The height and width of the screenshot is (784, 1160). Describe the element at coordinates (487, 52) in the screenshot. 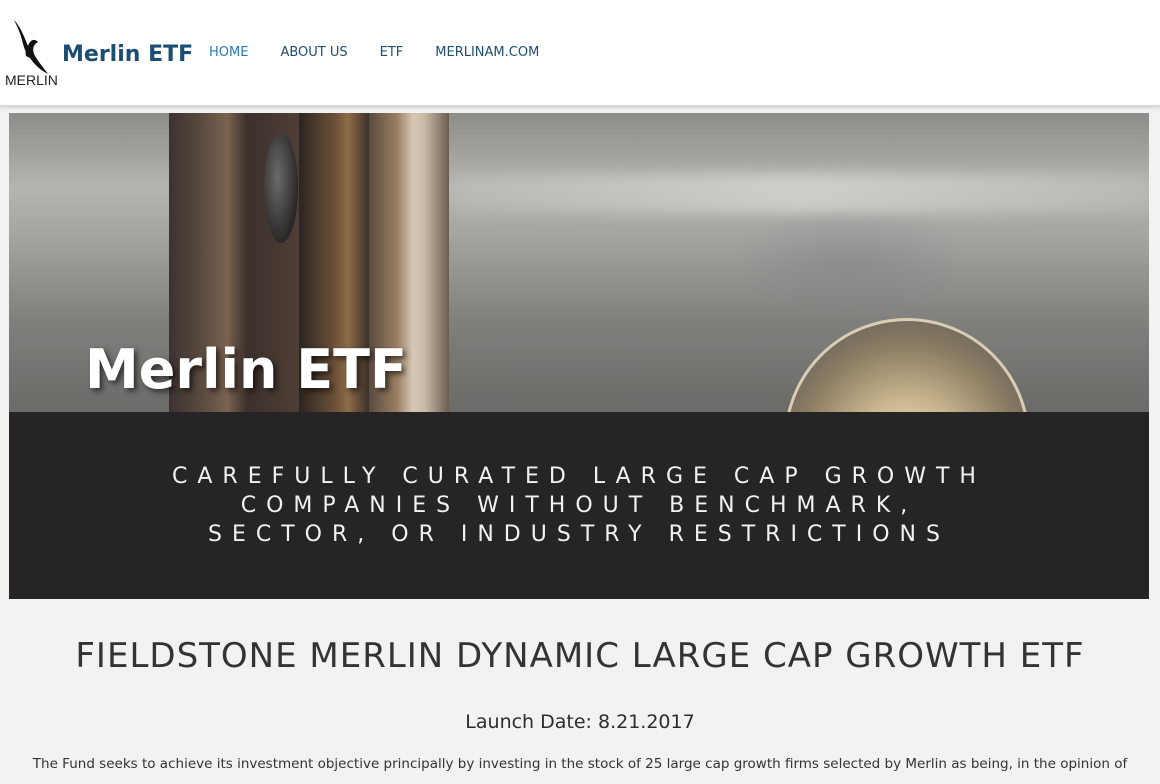

I see `nav-merlinam: MERLINAM.COM` at that location.